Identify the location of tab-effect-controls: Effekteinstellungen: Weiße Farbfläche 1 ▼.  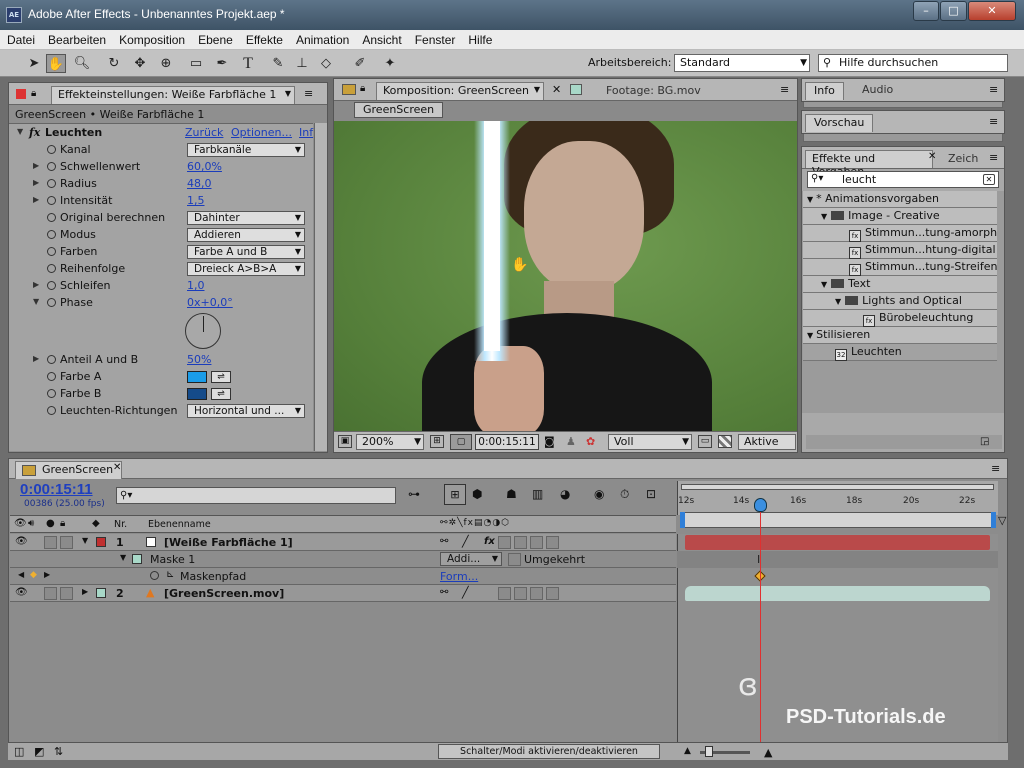
(173, 95).